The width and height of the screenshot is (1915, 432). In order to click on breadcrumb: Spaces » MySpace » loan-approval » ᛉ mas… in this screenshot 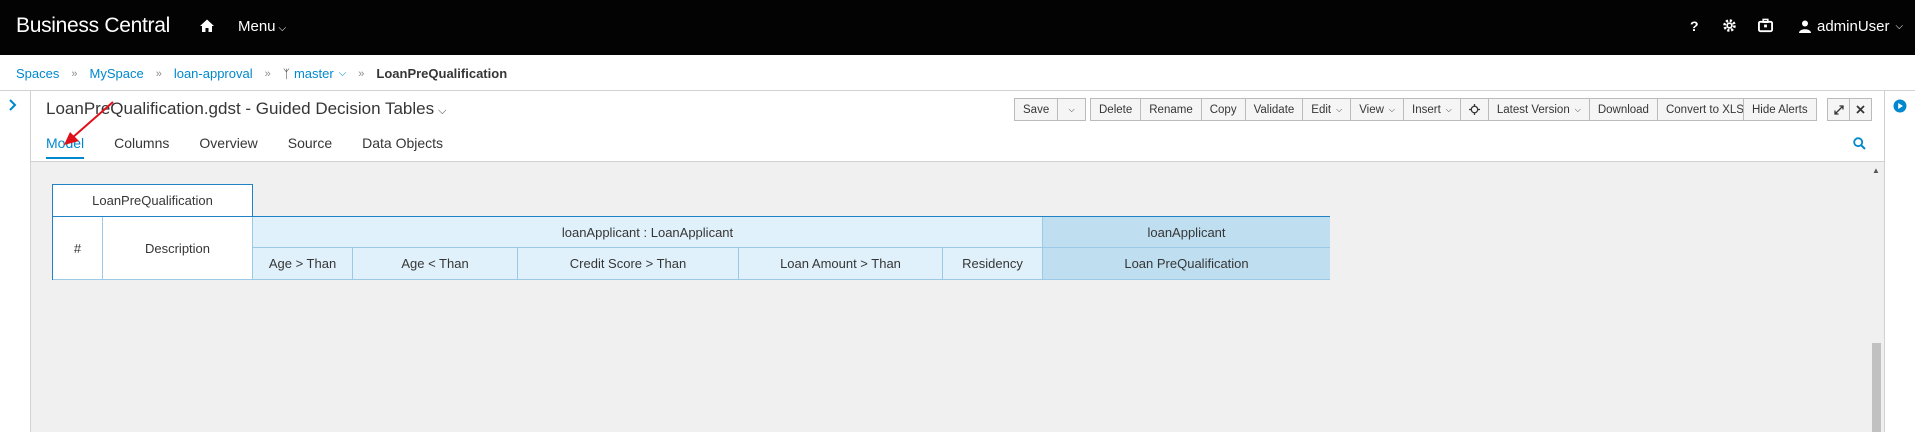, I will do `click(261, 73)`.